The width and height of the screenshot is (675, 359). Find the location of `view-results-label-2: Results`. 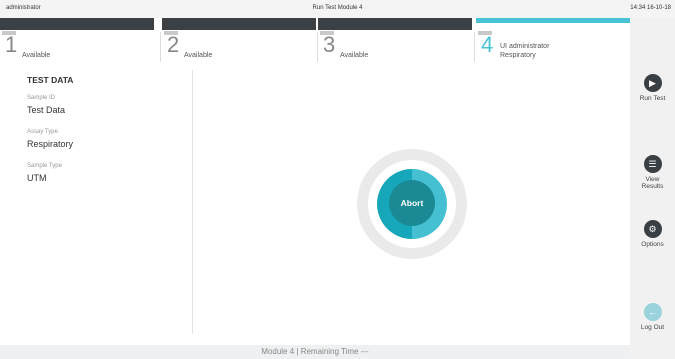

view-results-label-2: Results is located at coordinates (652, 186).